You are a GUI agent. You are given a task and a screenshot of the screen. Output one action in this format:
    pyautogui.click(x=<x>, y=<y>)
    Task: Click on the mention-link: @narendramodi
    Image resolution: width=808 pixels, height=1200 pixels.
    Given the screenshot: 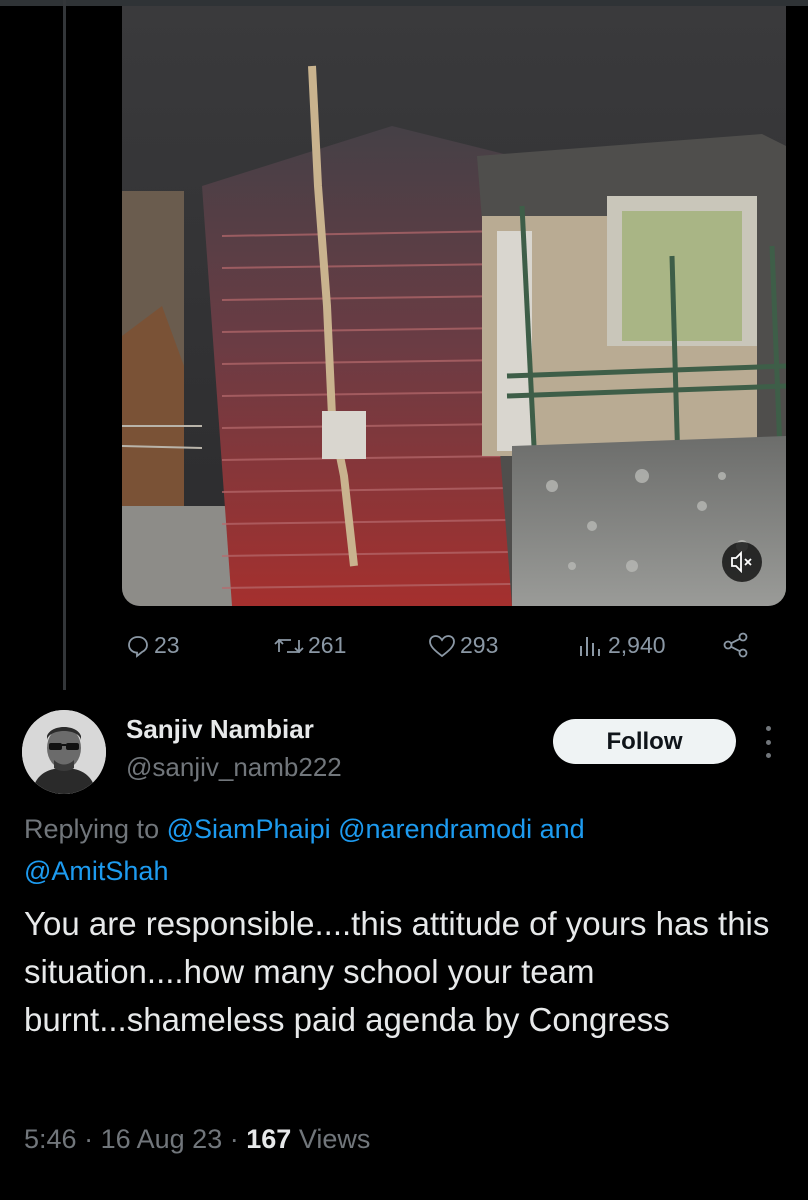 What is the action you would take?
    pyautogui.click(x=435, y=829)
    